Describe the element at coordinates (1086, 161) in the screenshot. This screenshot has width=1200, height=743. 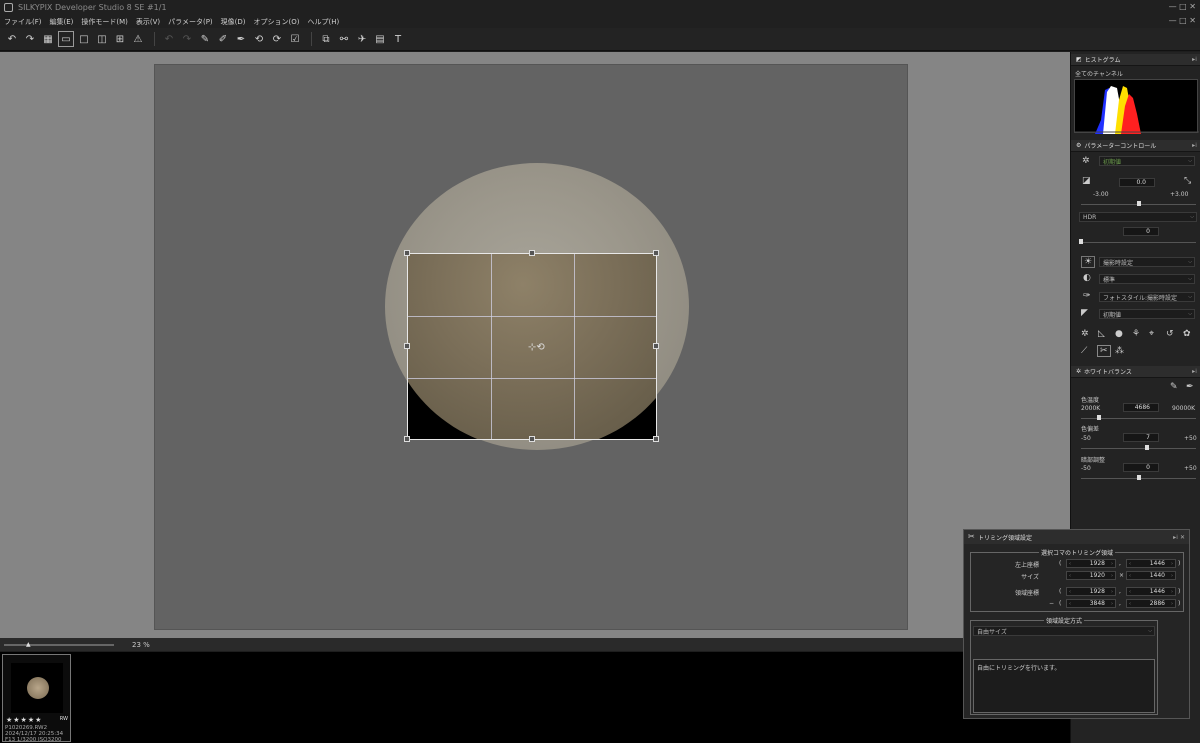
I see `sun-settings-icon: ✲` at that location.